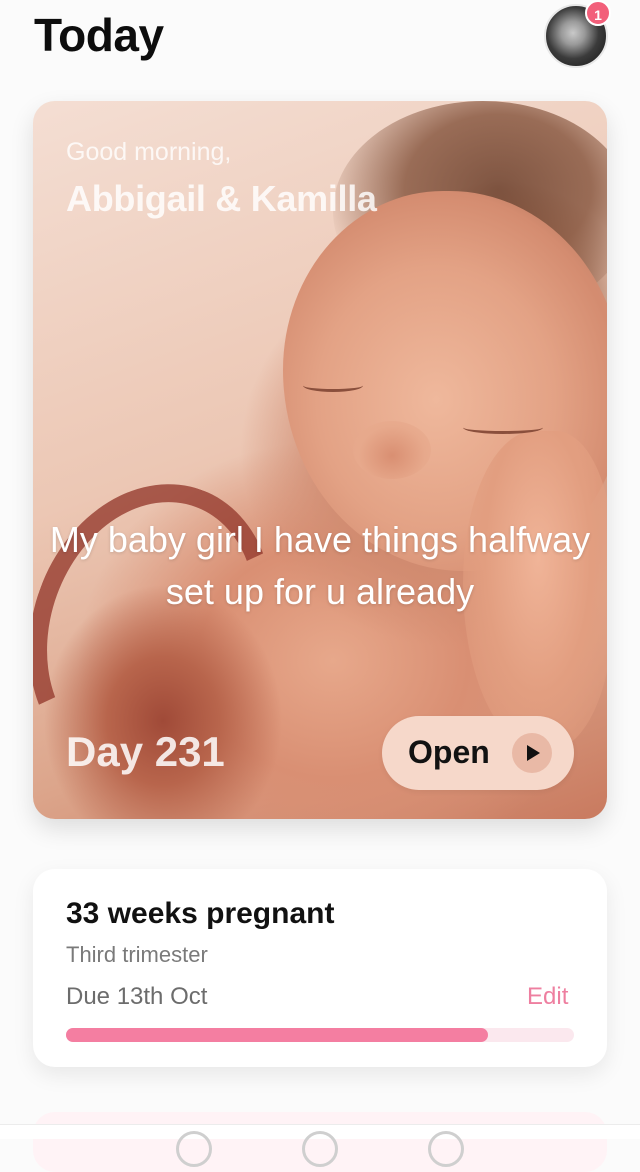 The height and width of the screenshot is (1172, 640). Describe the element at coordinates (449, 752) in the screenshot. I see `open-button-label: Open` at that location.